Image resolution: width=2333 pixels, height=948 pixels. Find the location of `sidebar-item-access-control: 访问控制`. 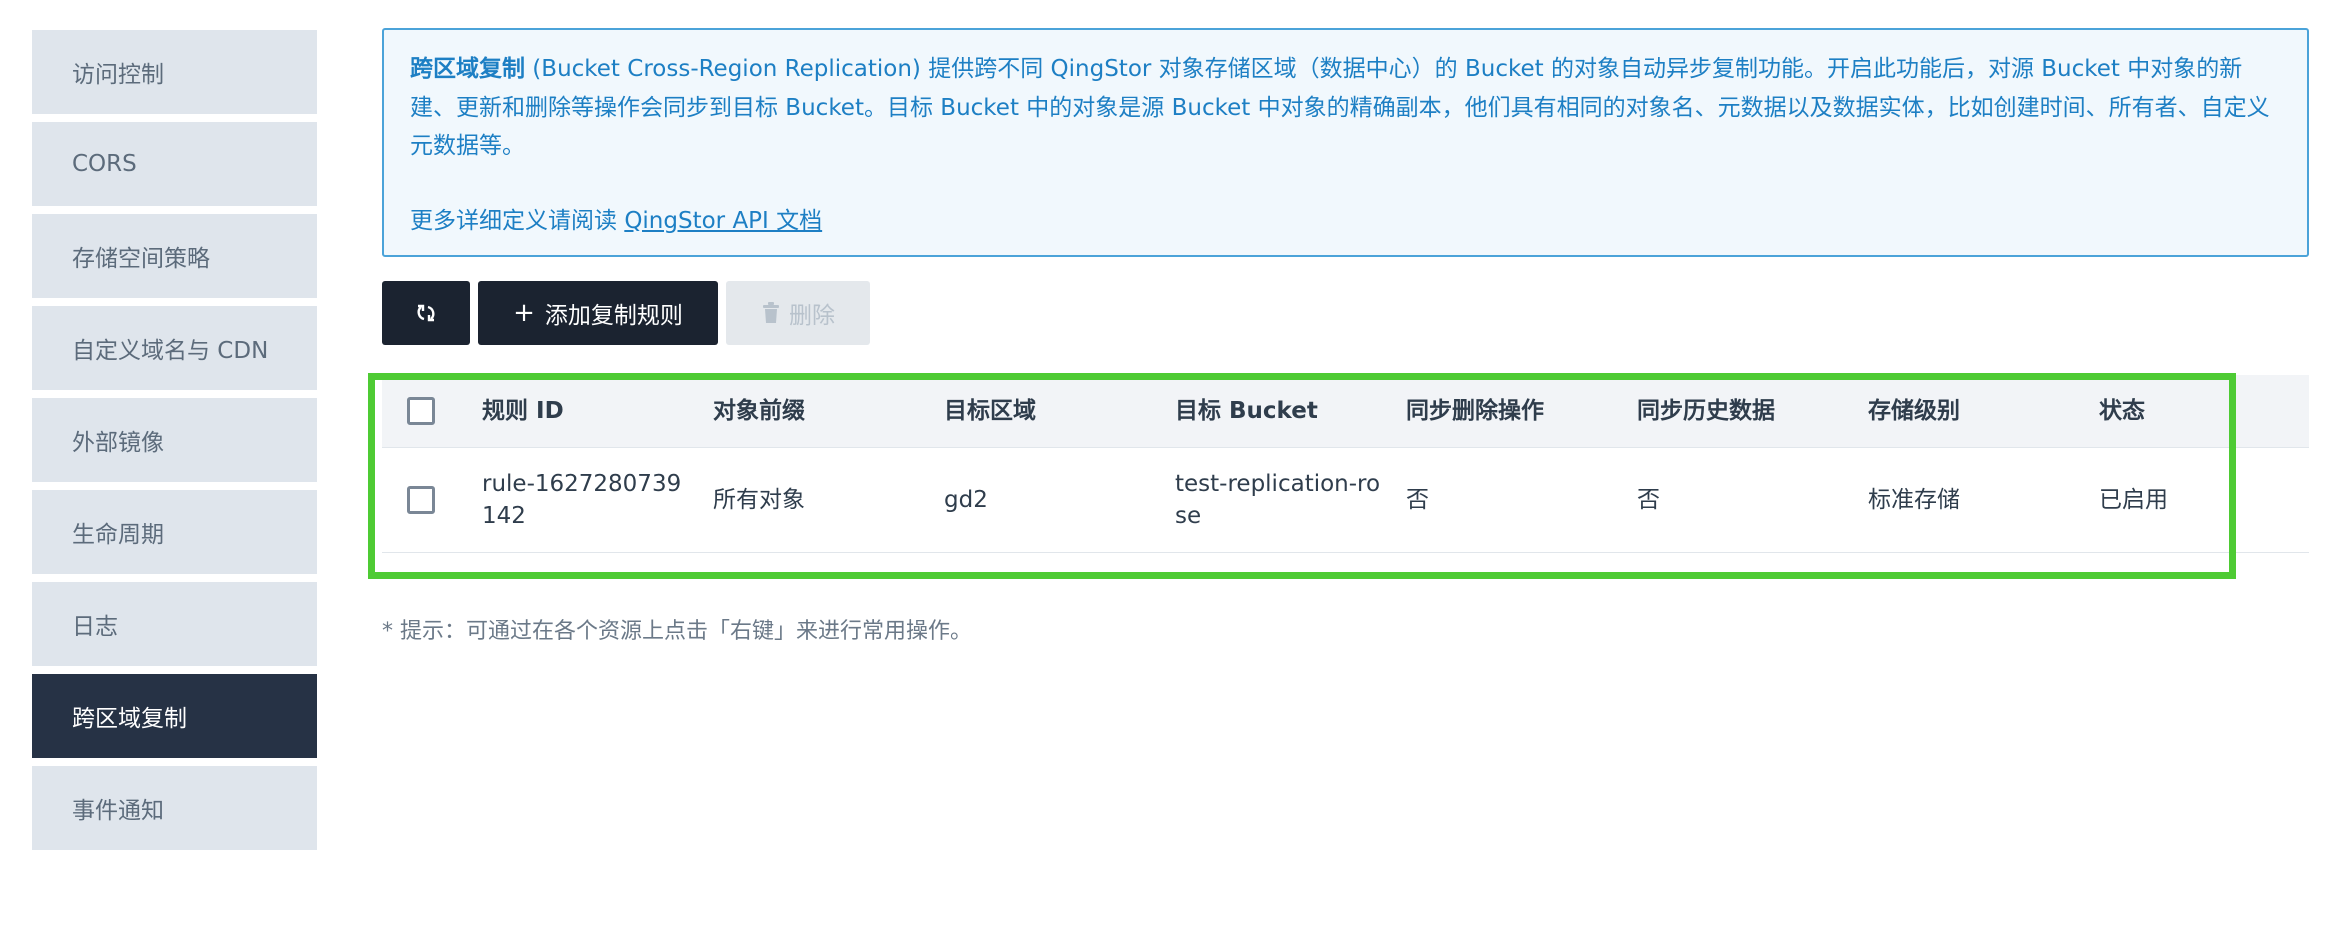

sidebar-item-access-control: 访问控制 is located at coordinates (174, 72).